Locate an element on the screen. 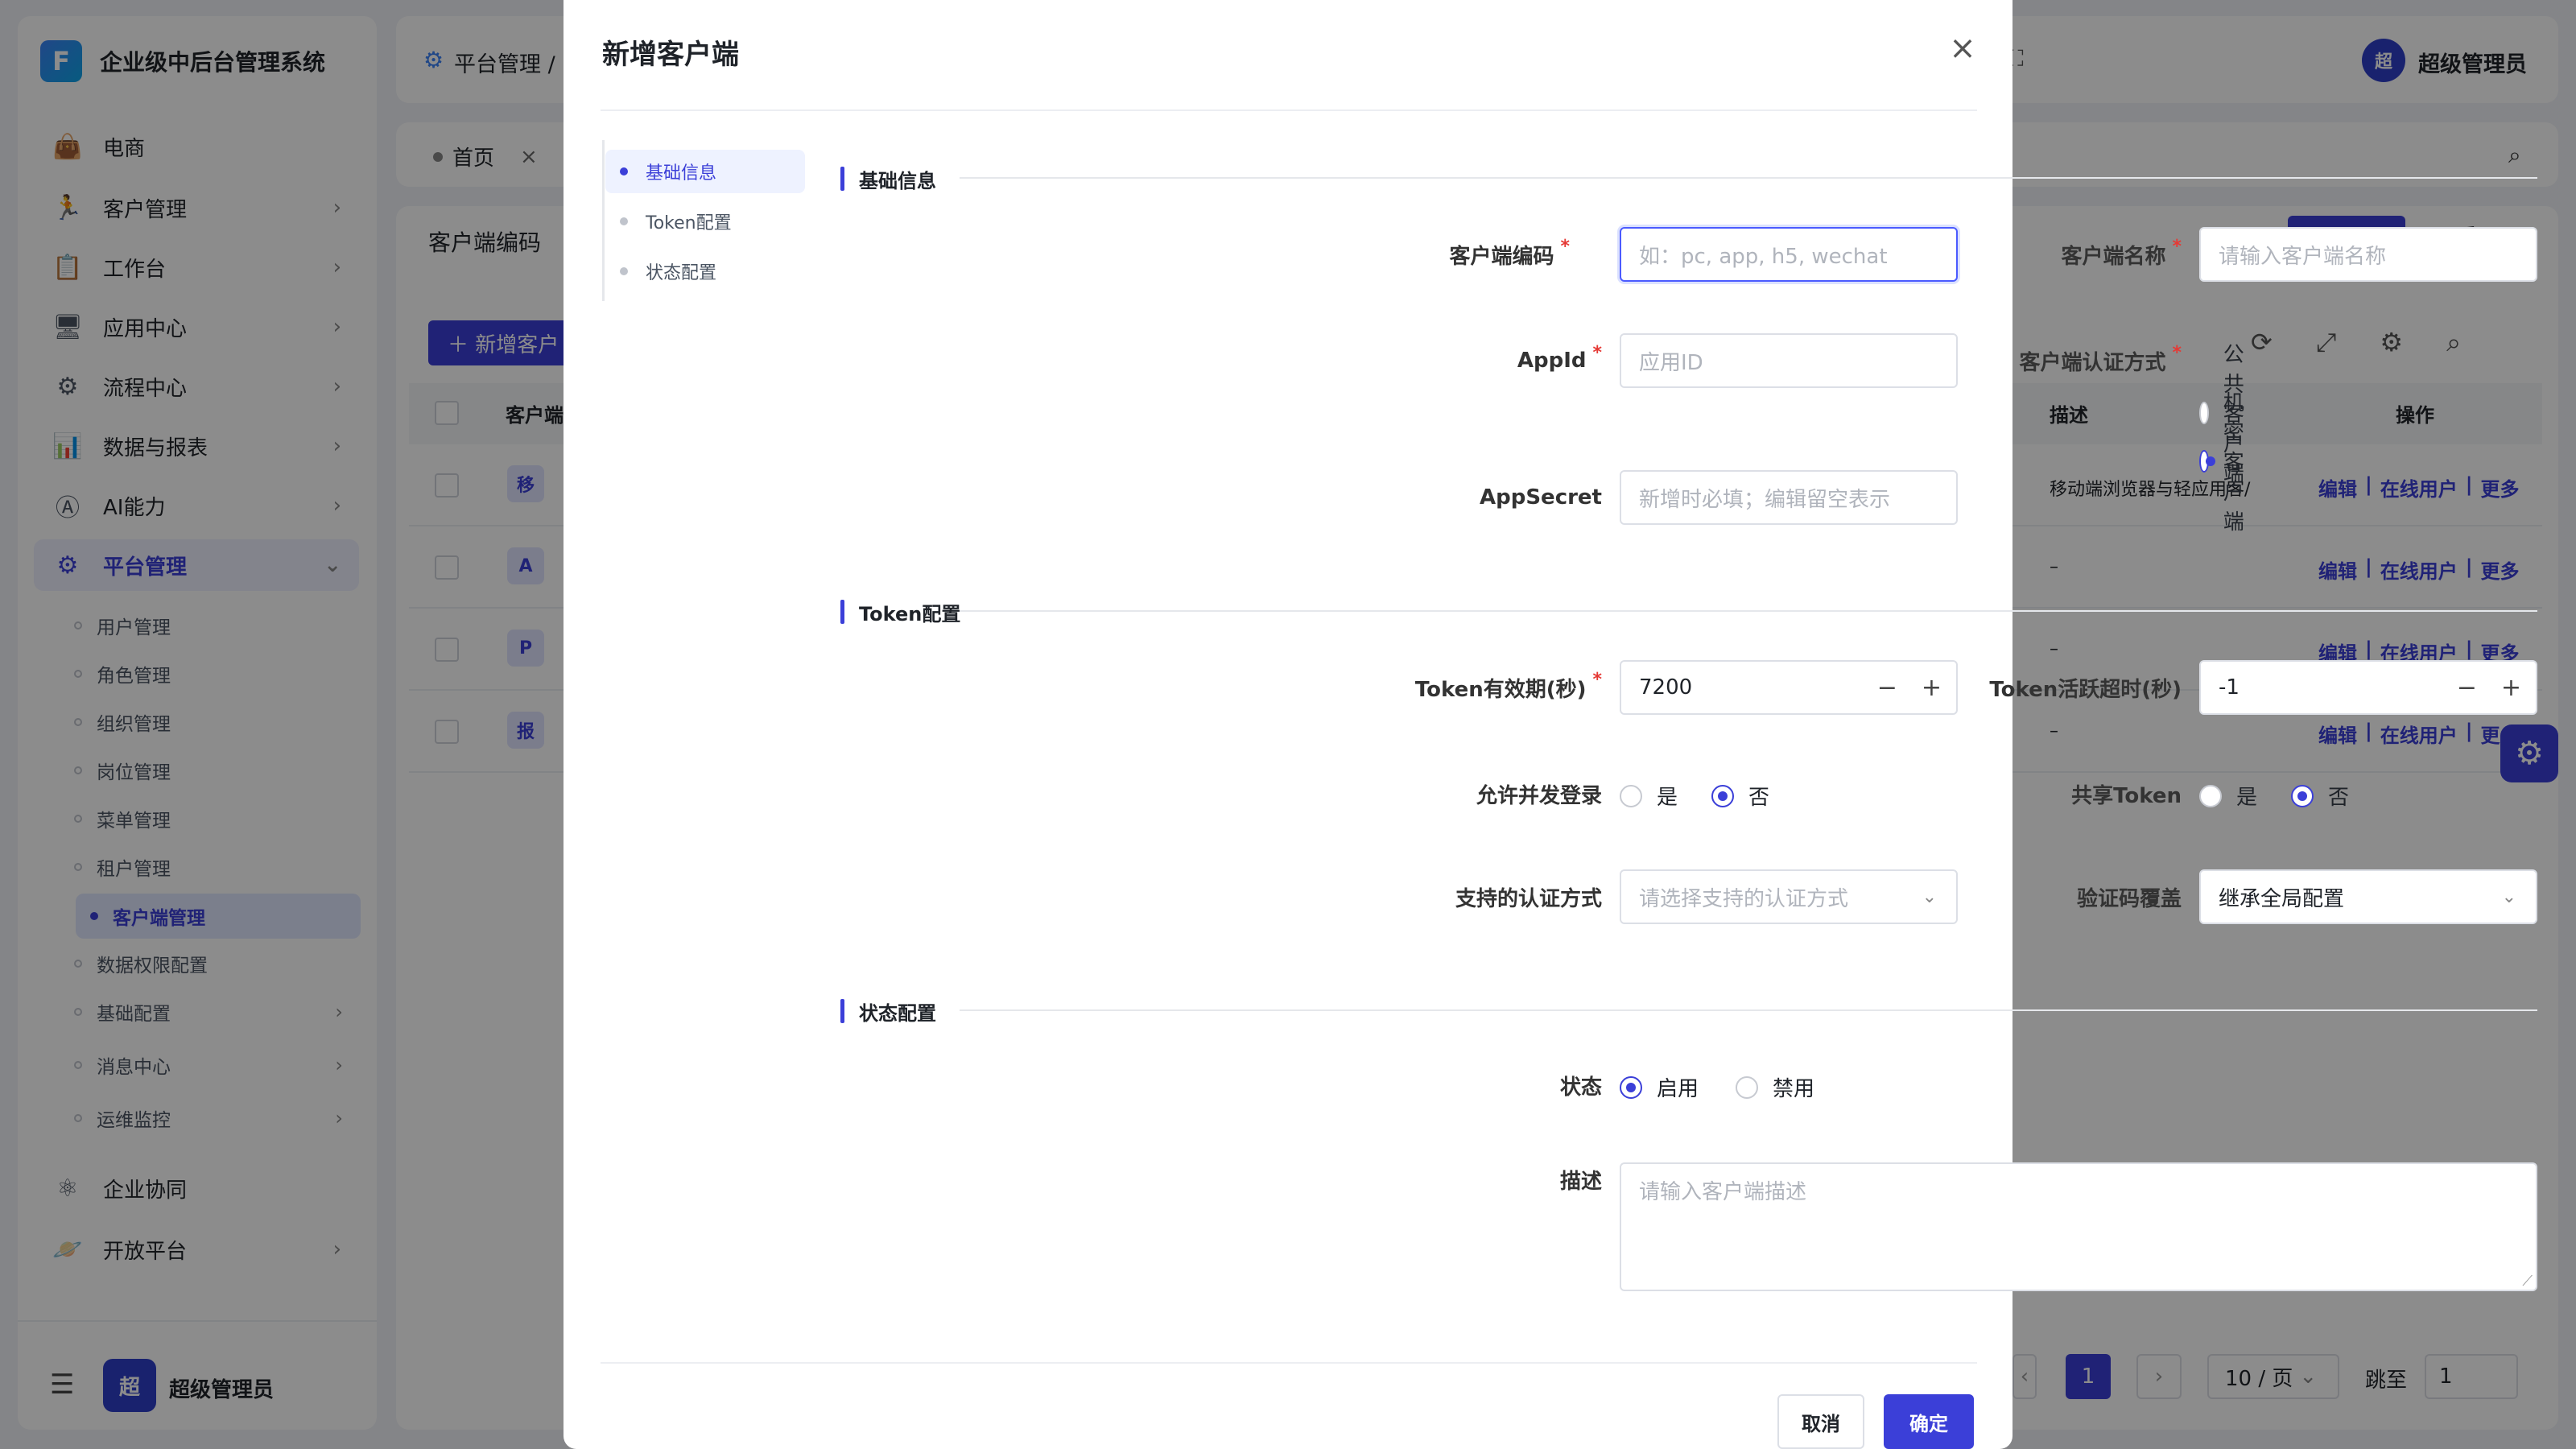  captcha-select: 继承全局配置 ⌄ is located at coordinates (2368, 896).